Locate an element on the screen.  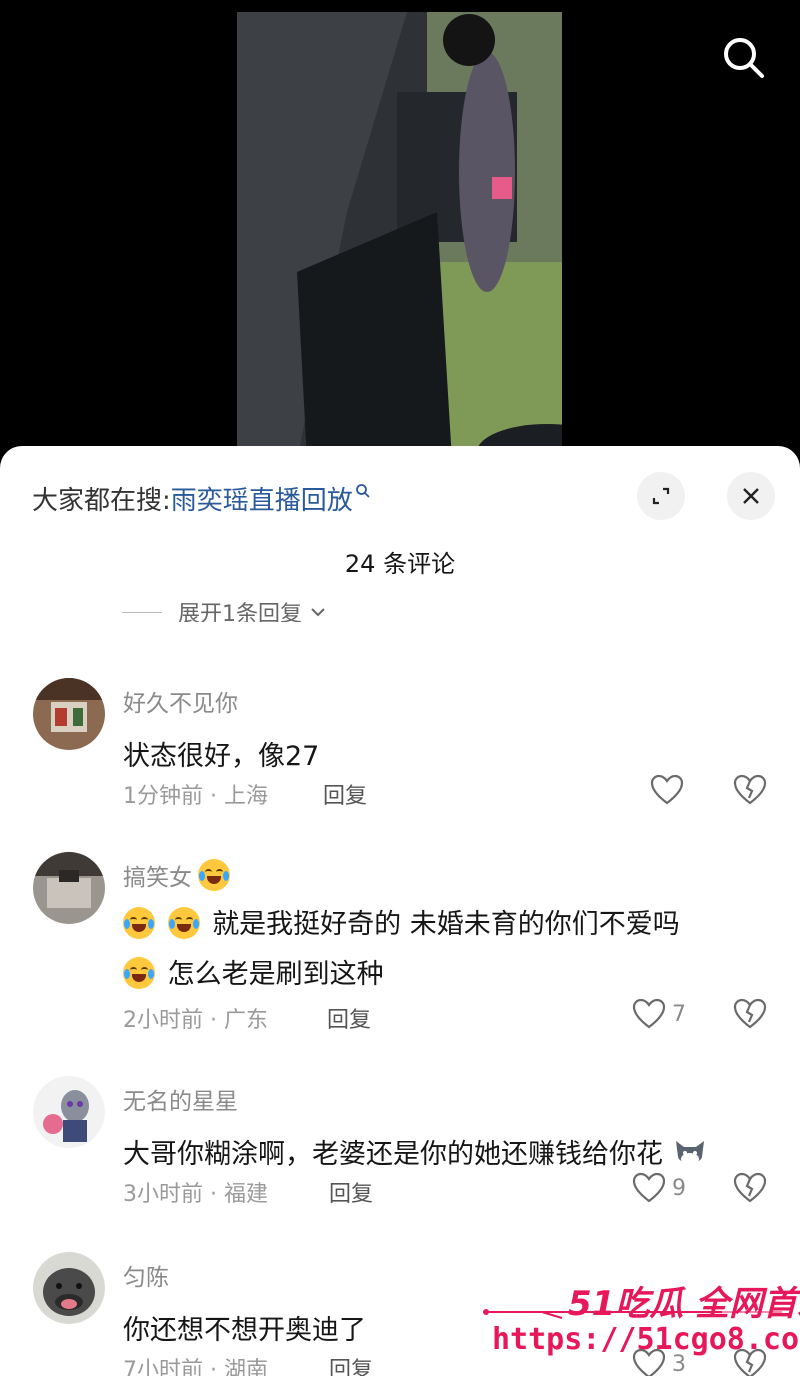
close-icon is located at coordinates (751, 496).